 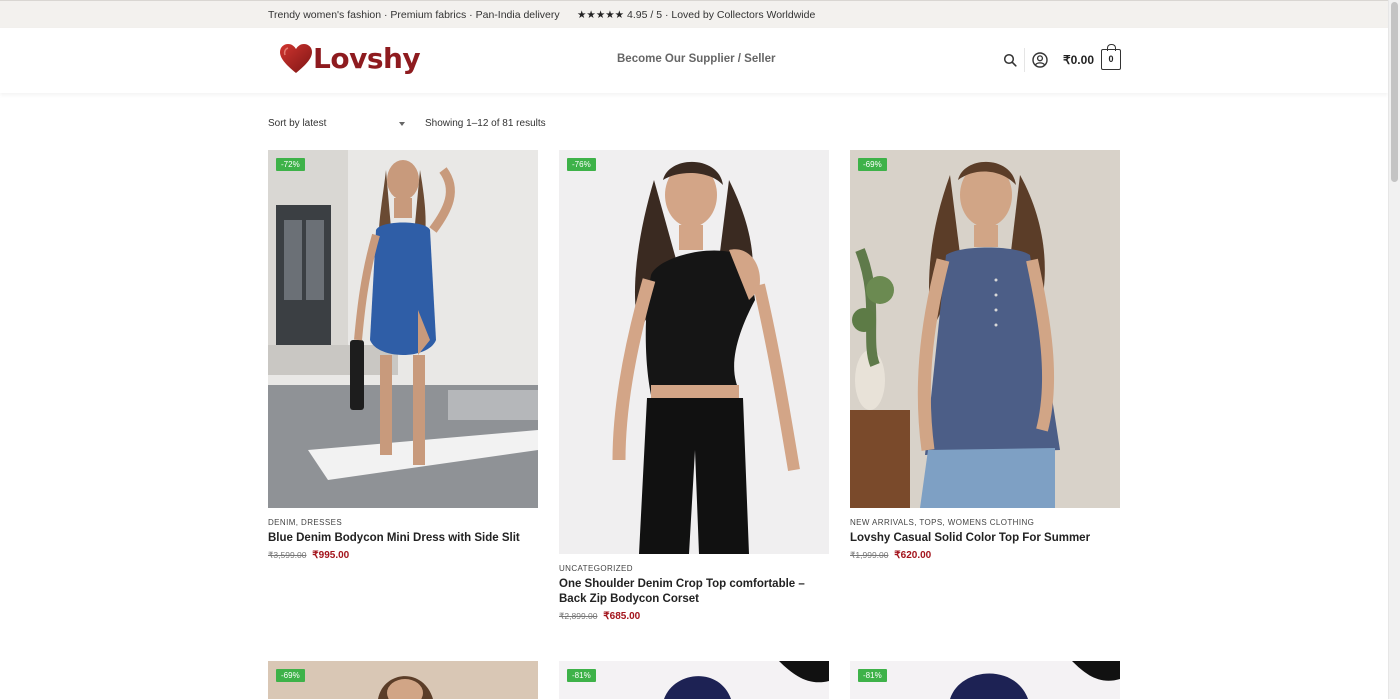 What do you see at coordinates (985, 555) in the screenshot?
I see `product-price: ₹1,999.00 ₹620.00` at bounding box center [985, 555].